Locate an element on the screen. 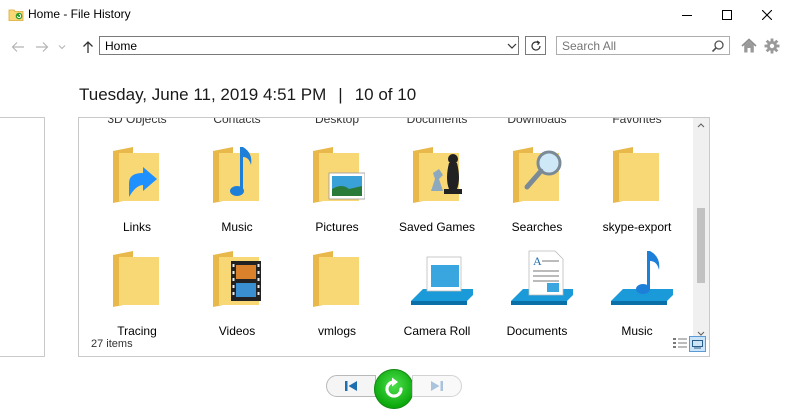 The height and width of the screenshot is (417, 788). item-label: Searches is located at coordinates (537, 227).